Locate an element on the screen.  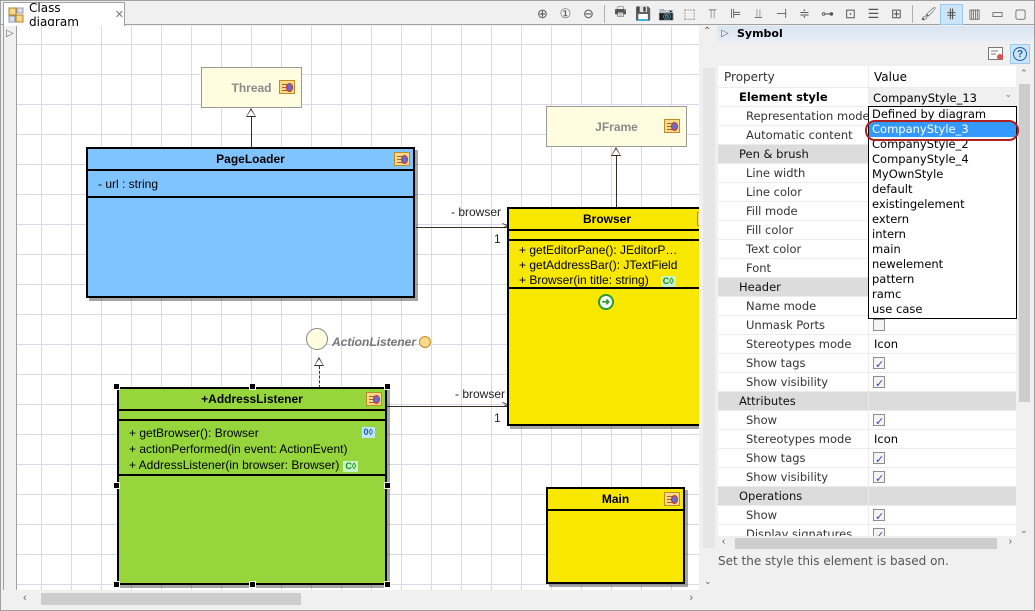
center-vertical-button: ⊶ is located at coordinates (827, 14).